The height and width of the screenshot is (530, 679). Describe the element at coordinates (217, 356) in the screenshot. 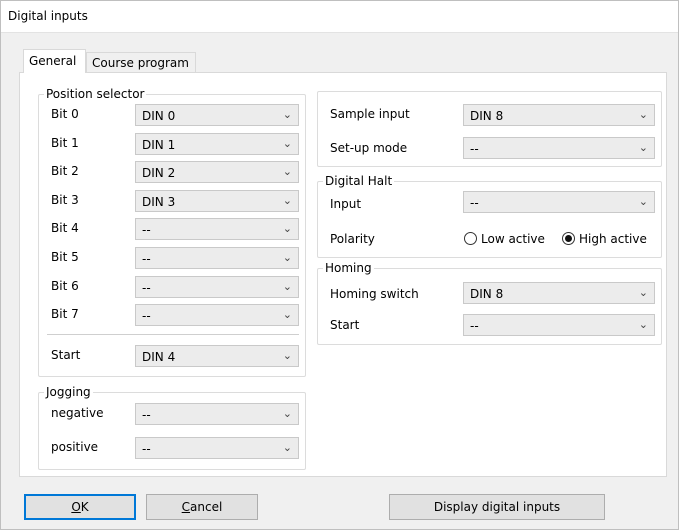

I see `start-select: DIN 4 ⌄` at that location.